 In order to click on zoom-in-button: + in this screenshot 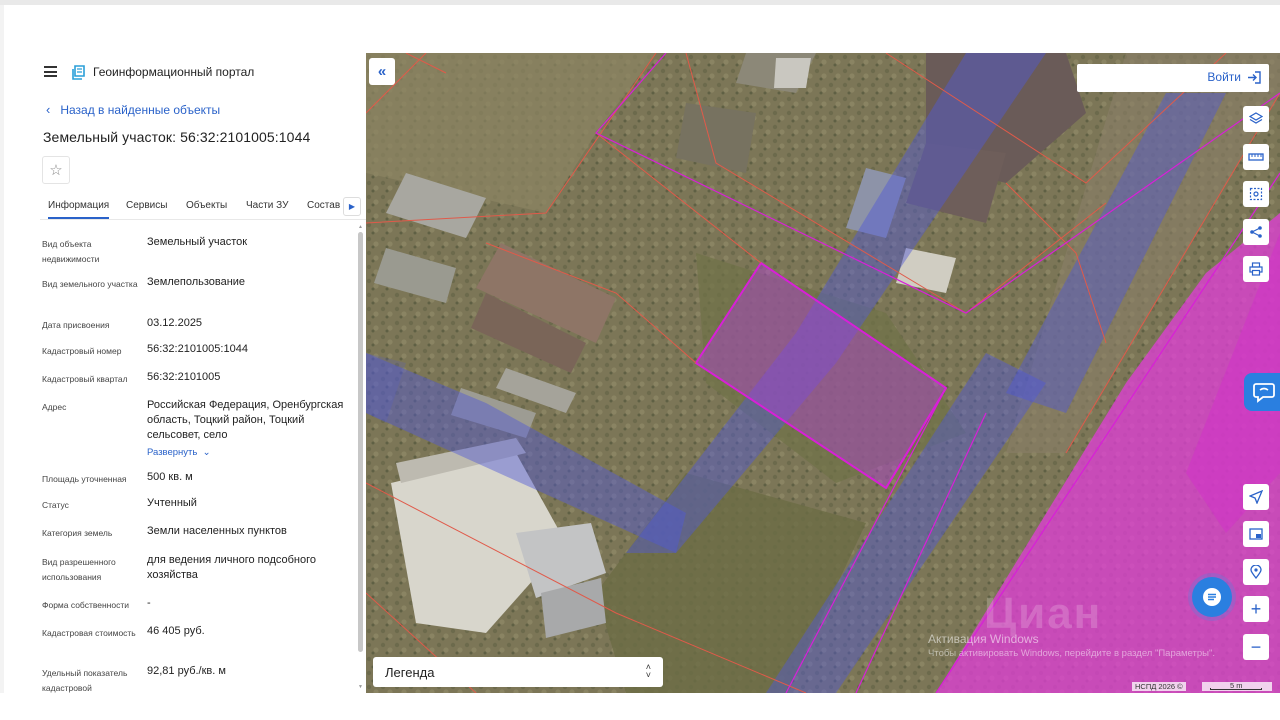, I will do `click(1256, 609)`.